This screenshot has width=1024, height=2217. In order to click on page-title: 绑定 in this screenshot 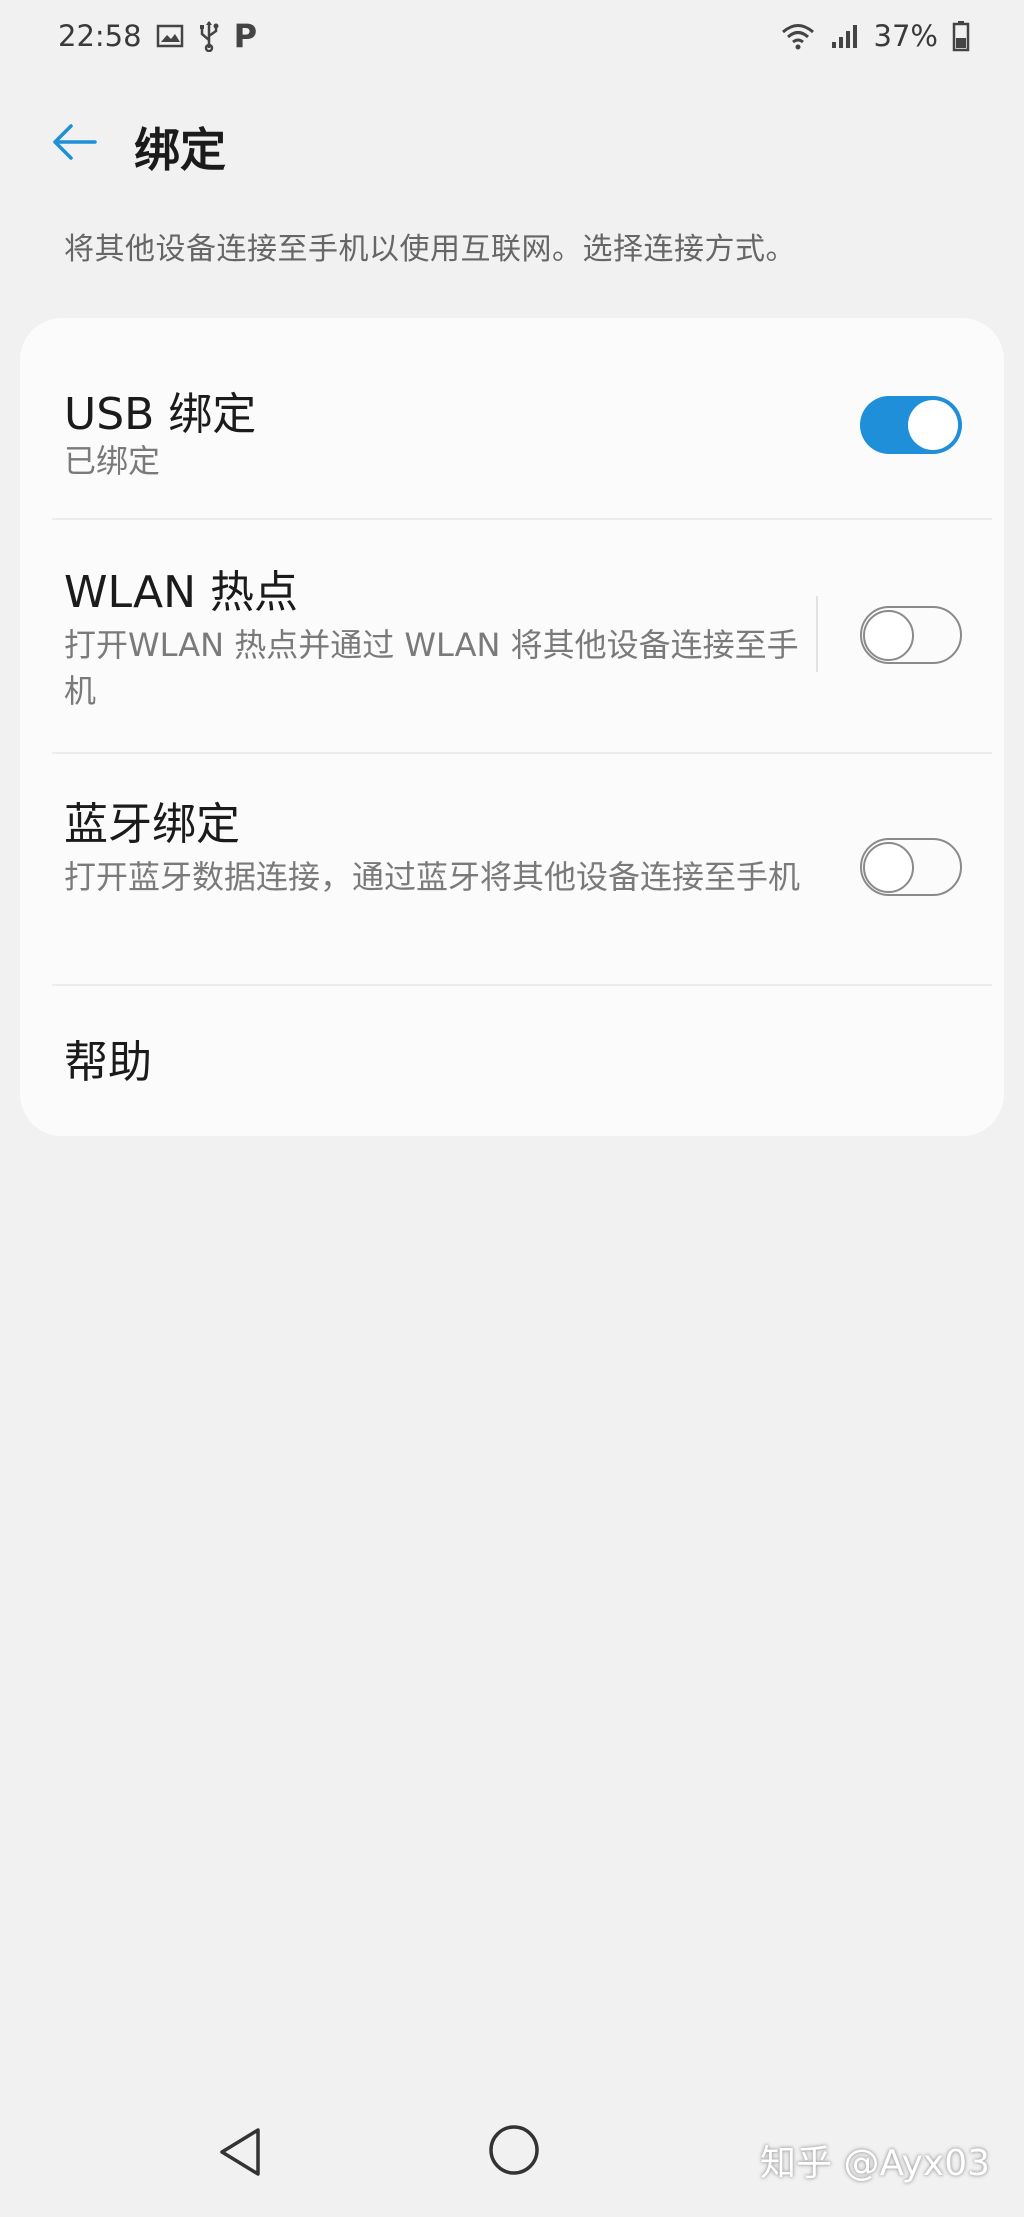, I will do `click(180, 150)`.